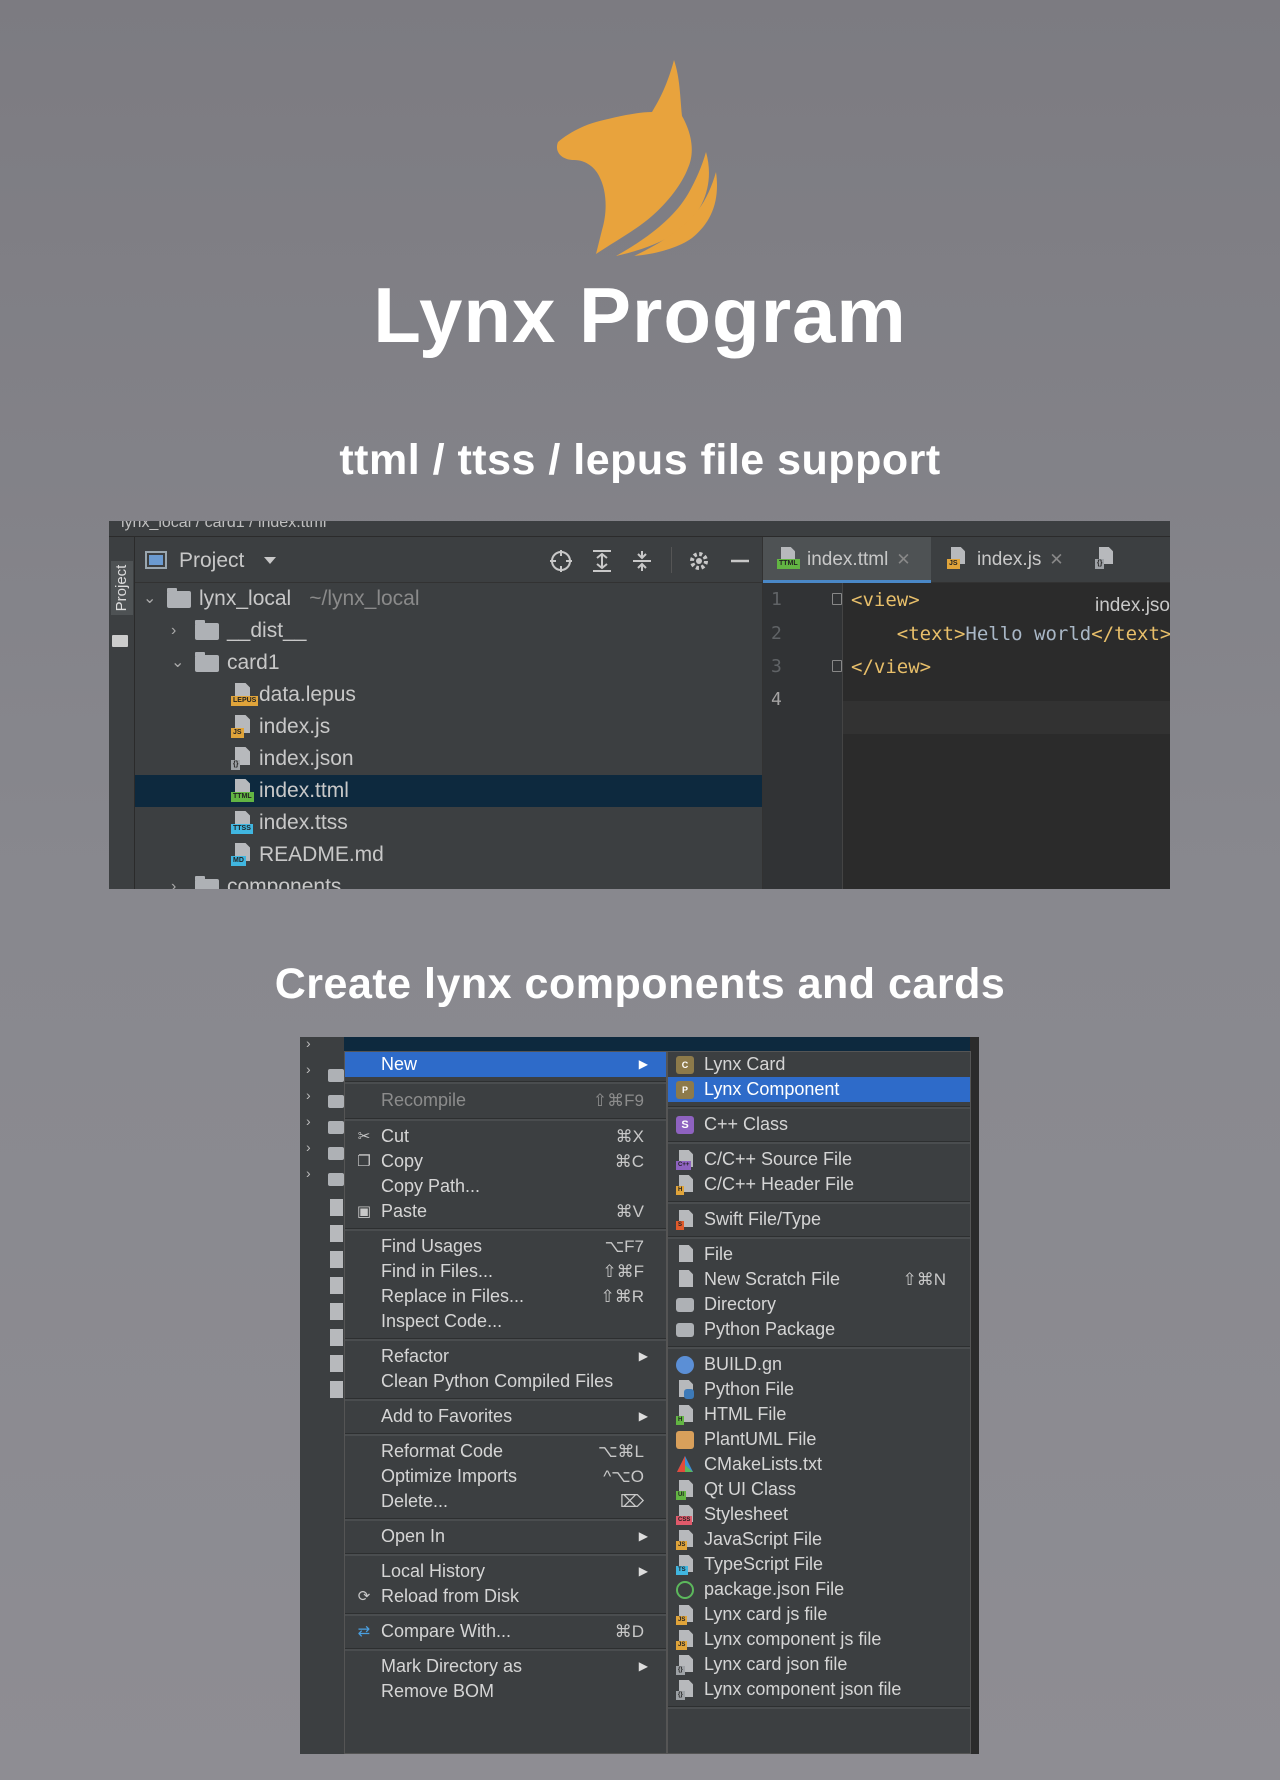 This screenshot has width=1280, height=1780. What do you see at coordinates (505, 1064) in the screenshot?
I see `menu-item-new: New ▶` at bounding box center [505, 1064].